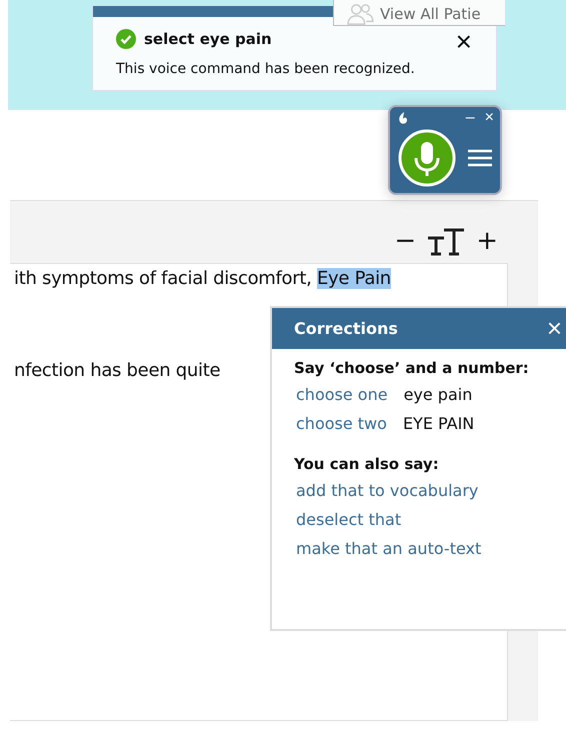 The image size is (566, 736). Describe the element at coordinates (427, 158) in the screenshot. I see `microphone-button` at that location.